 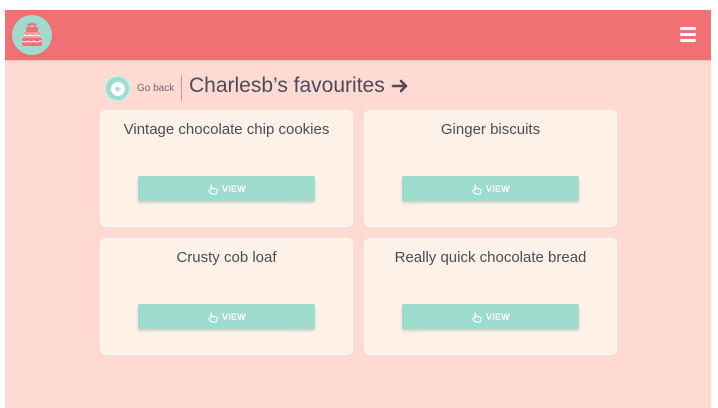 I want to click on cake-icon, so click(x=31, y=34).